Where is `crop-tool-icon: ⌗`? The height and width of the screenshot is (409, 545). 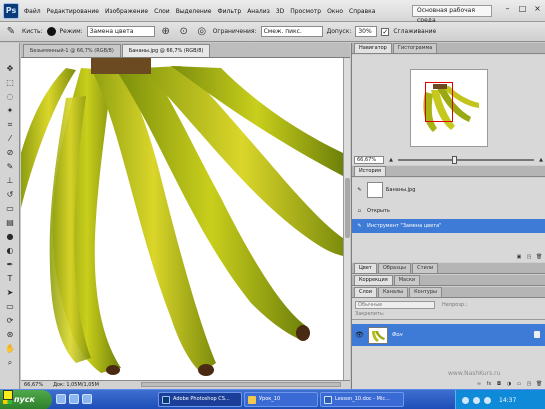
crop-tool-icon: ⌗ is located at coordinates (10, 125).